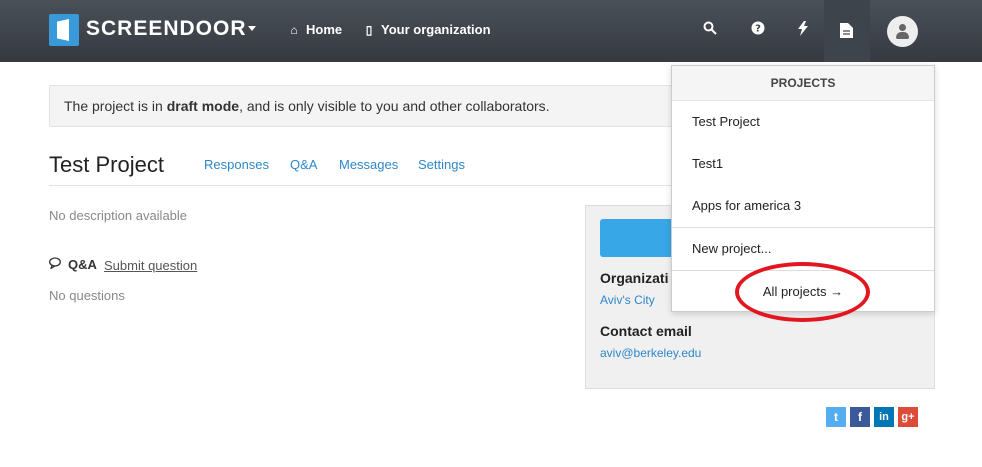  I want to click on nav-your-organization: ▯ Your organization, so click(427, 29).